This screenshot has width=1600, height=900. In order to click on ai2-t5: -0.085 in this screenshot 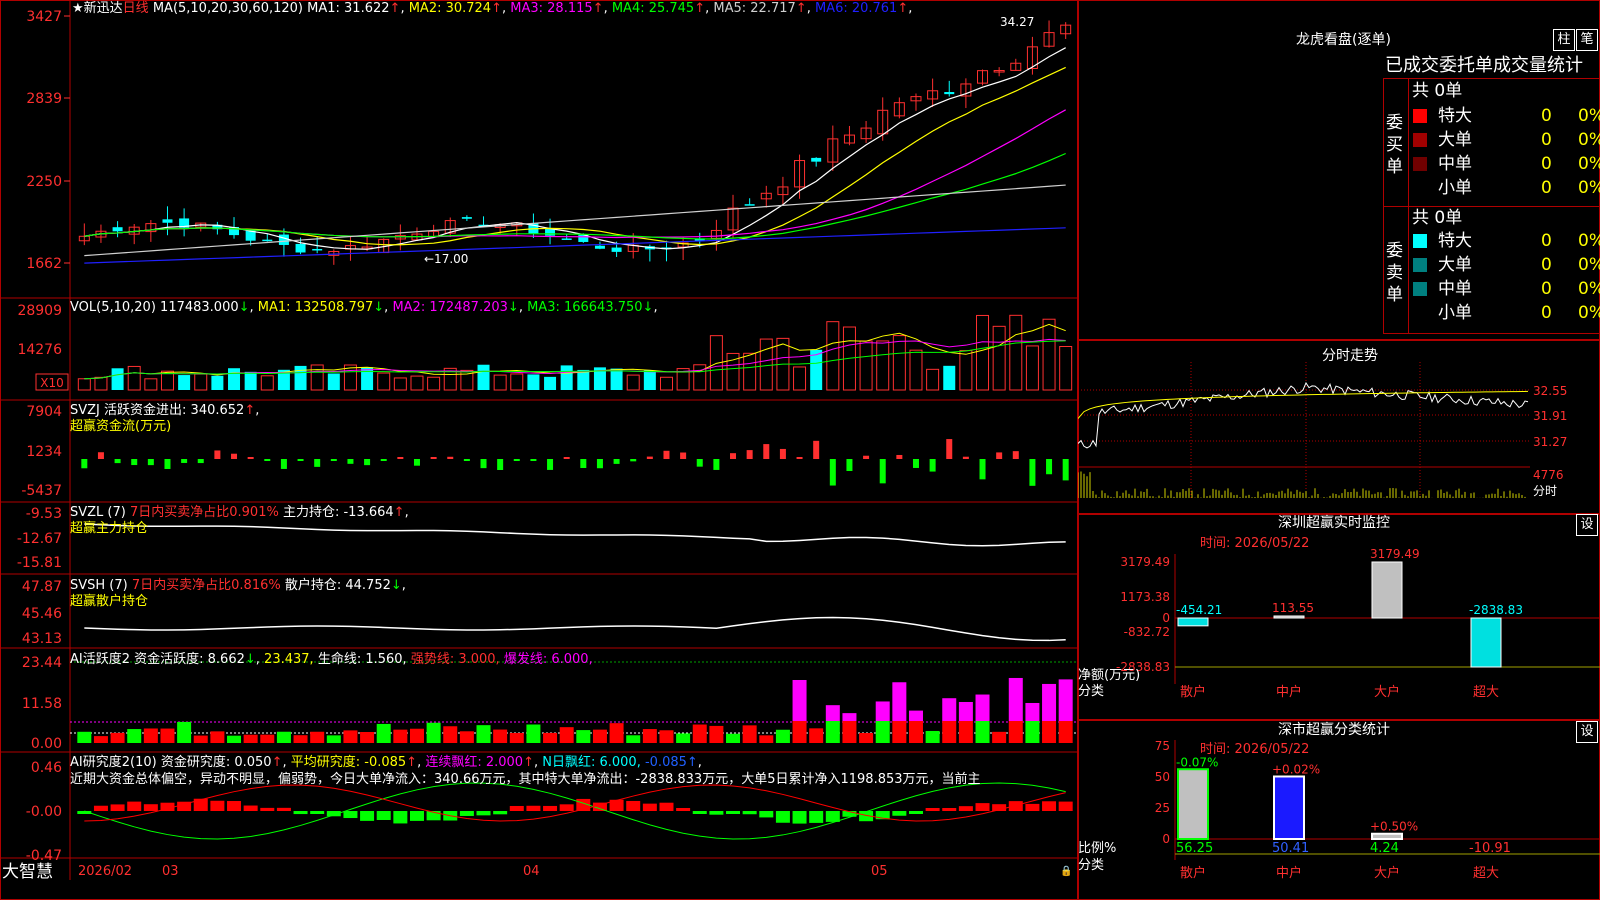, I will do `click(665, 762)`.